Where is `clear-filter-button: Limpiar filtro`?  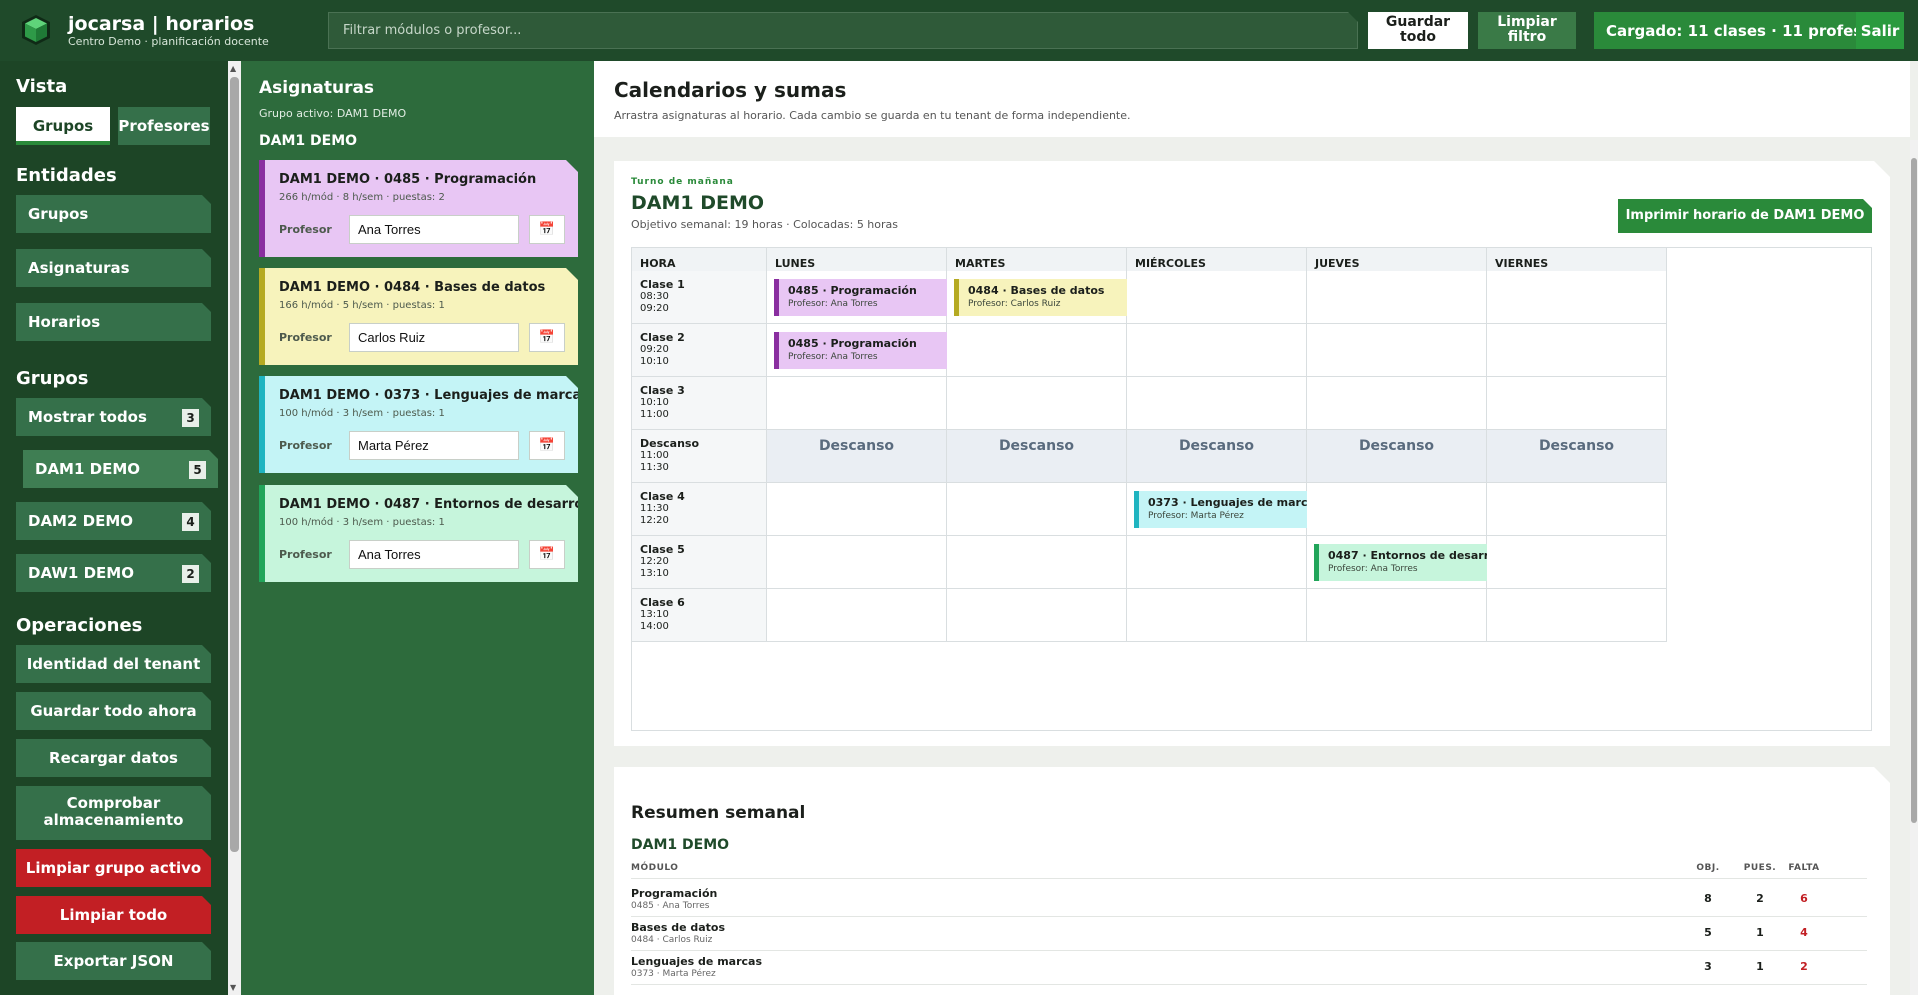
clear-filter-button: Limpiar filtro is located at coordinates (1527, 30).